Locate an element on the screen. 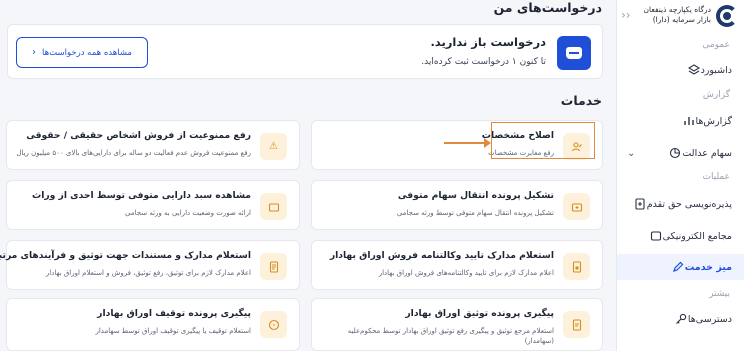  warning-icon: ⚠ is located at coordinates (273, 146).